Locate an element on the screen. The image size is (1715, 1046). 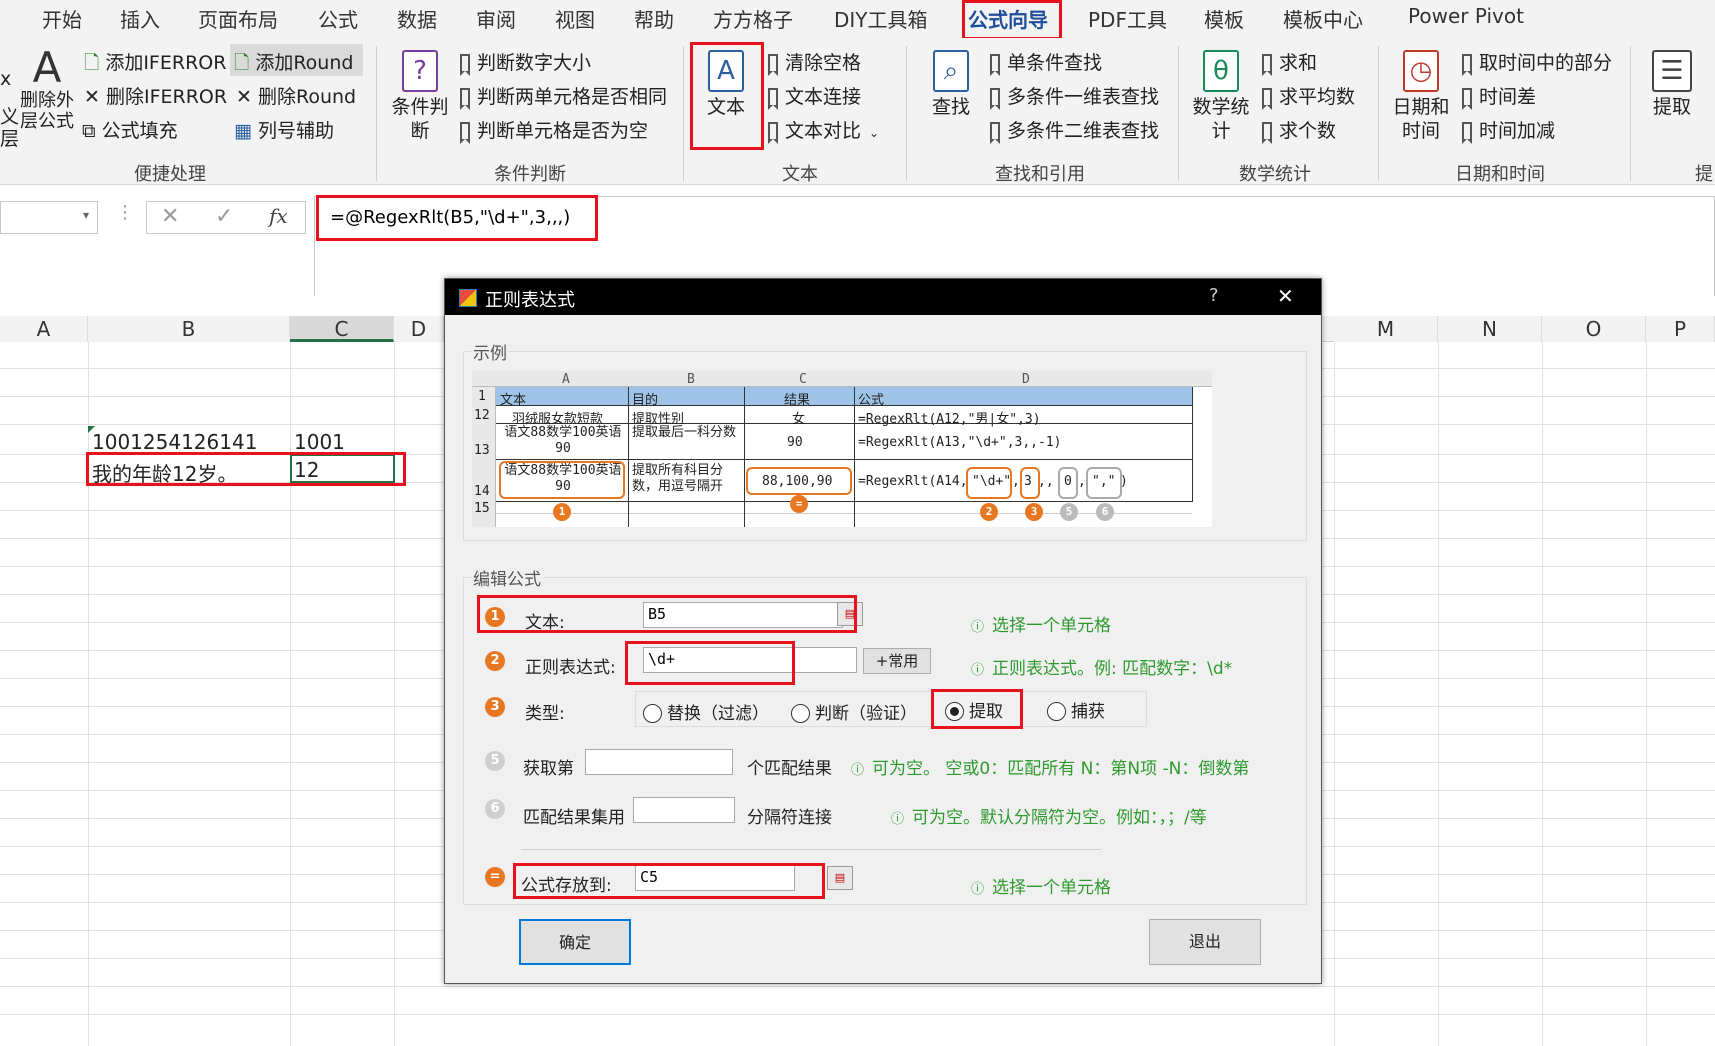
judge-cells-same-button: 判断两单元格是否相同 is located at coordinates (563, 96).